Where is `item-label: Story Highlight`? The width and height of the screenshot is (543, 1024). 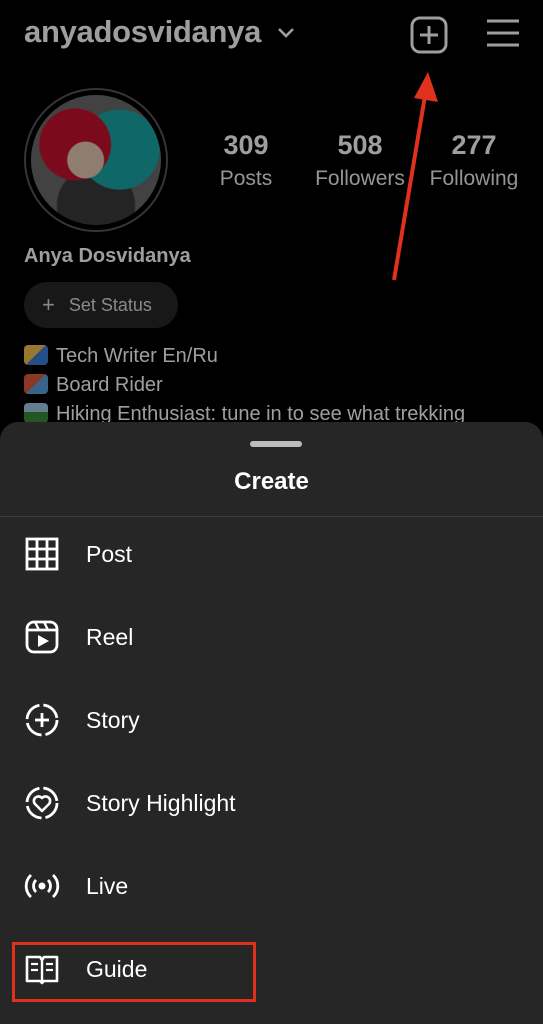 item-label: Story Highlight is located at coordinates (161, 803).